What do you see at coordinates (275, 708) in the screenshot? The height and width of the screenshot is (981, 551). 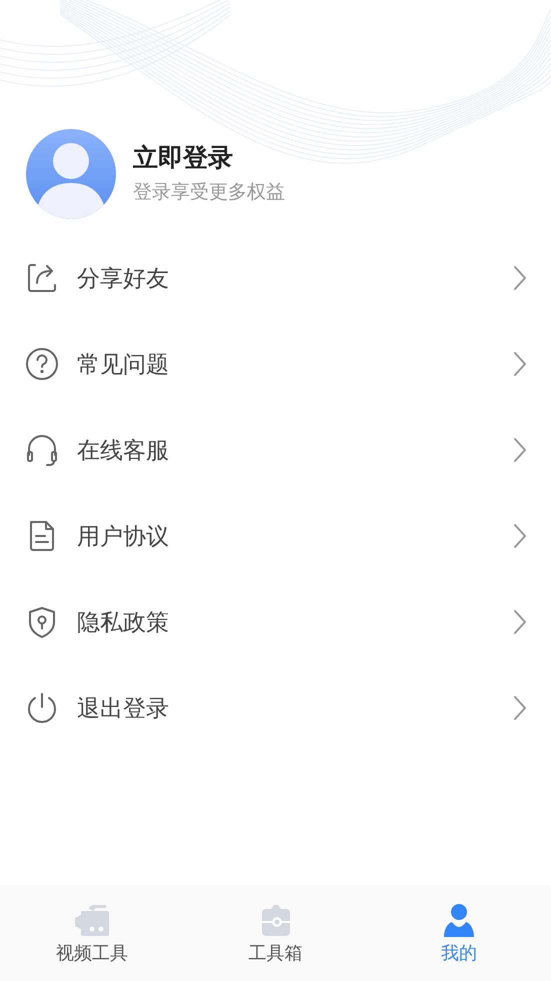 I see `menu-item: 退出登录` at bounding box center [275, 708].